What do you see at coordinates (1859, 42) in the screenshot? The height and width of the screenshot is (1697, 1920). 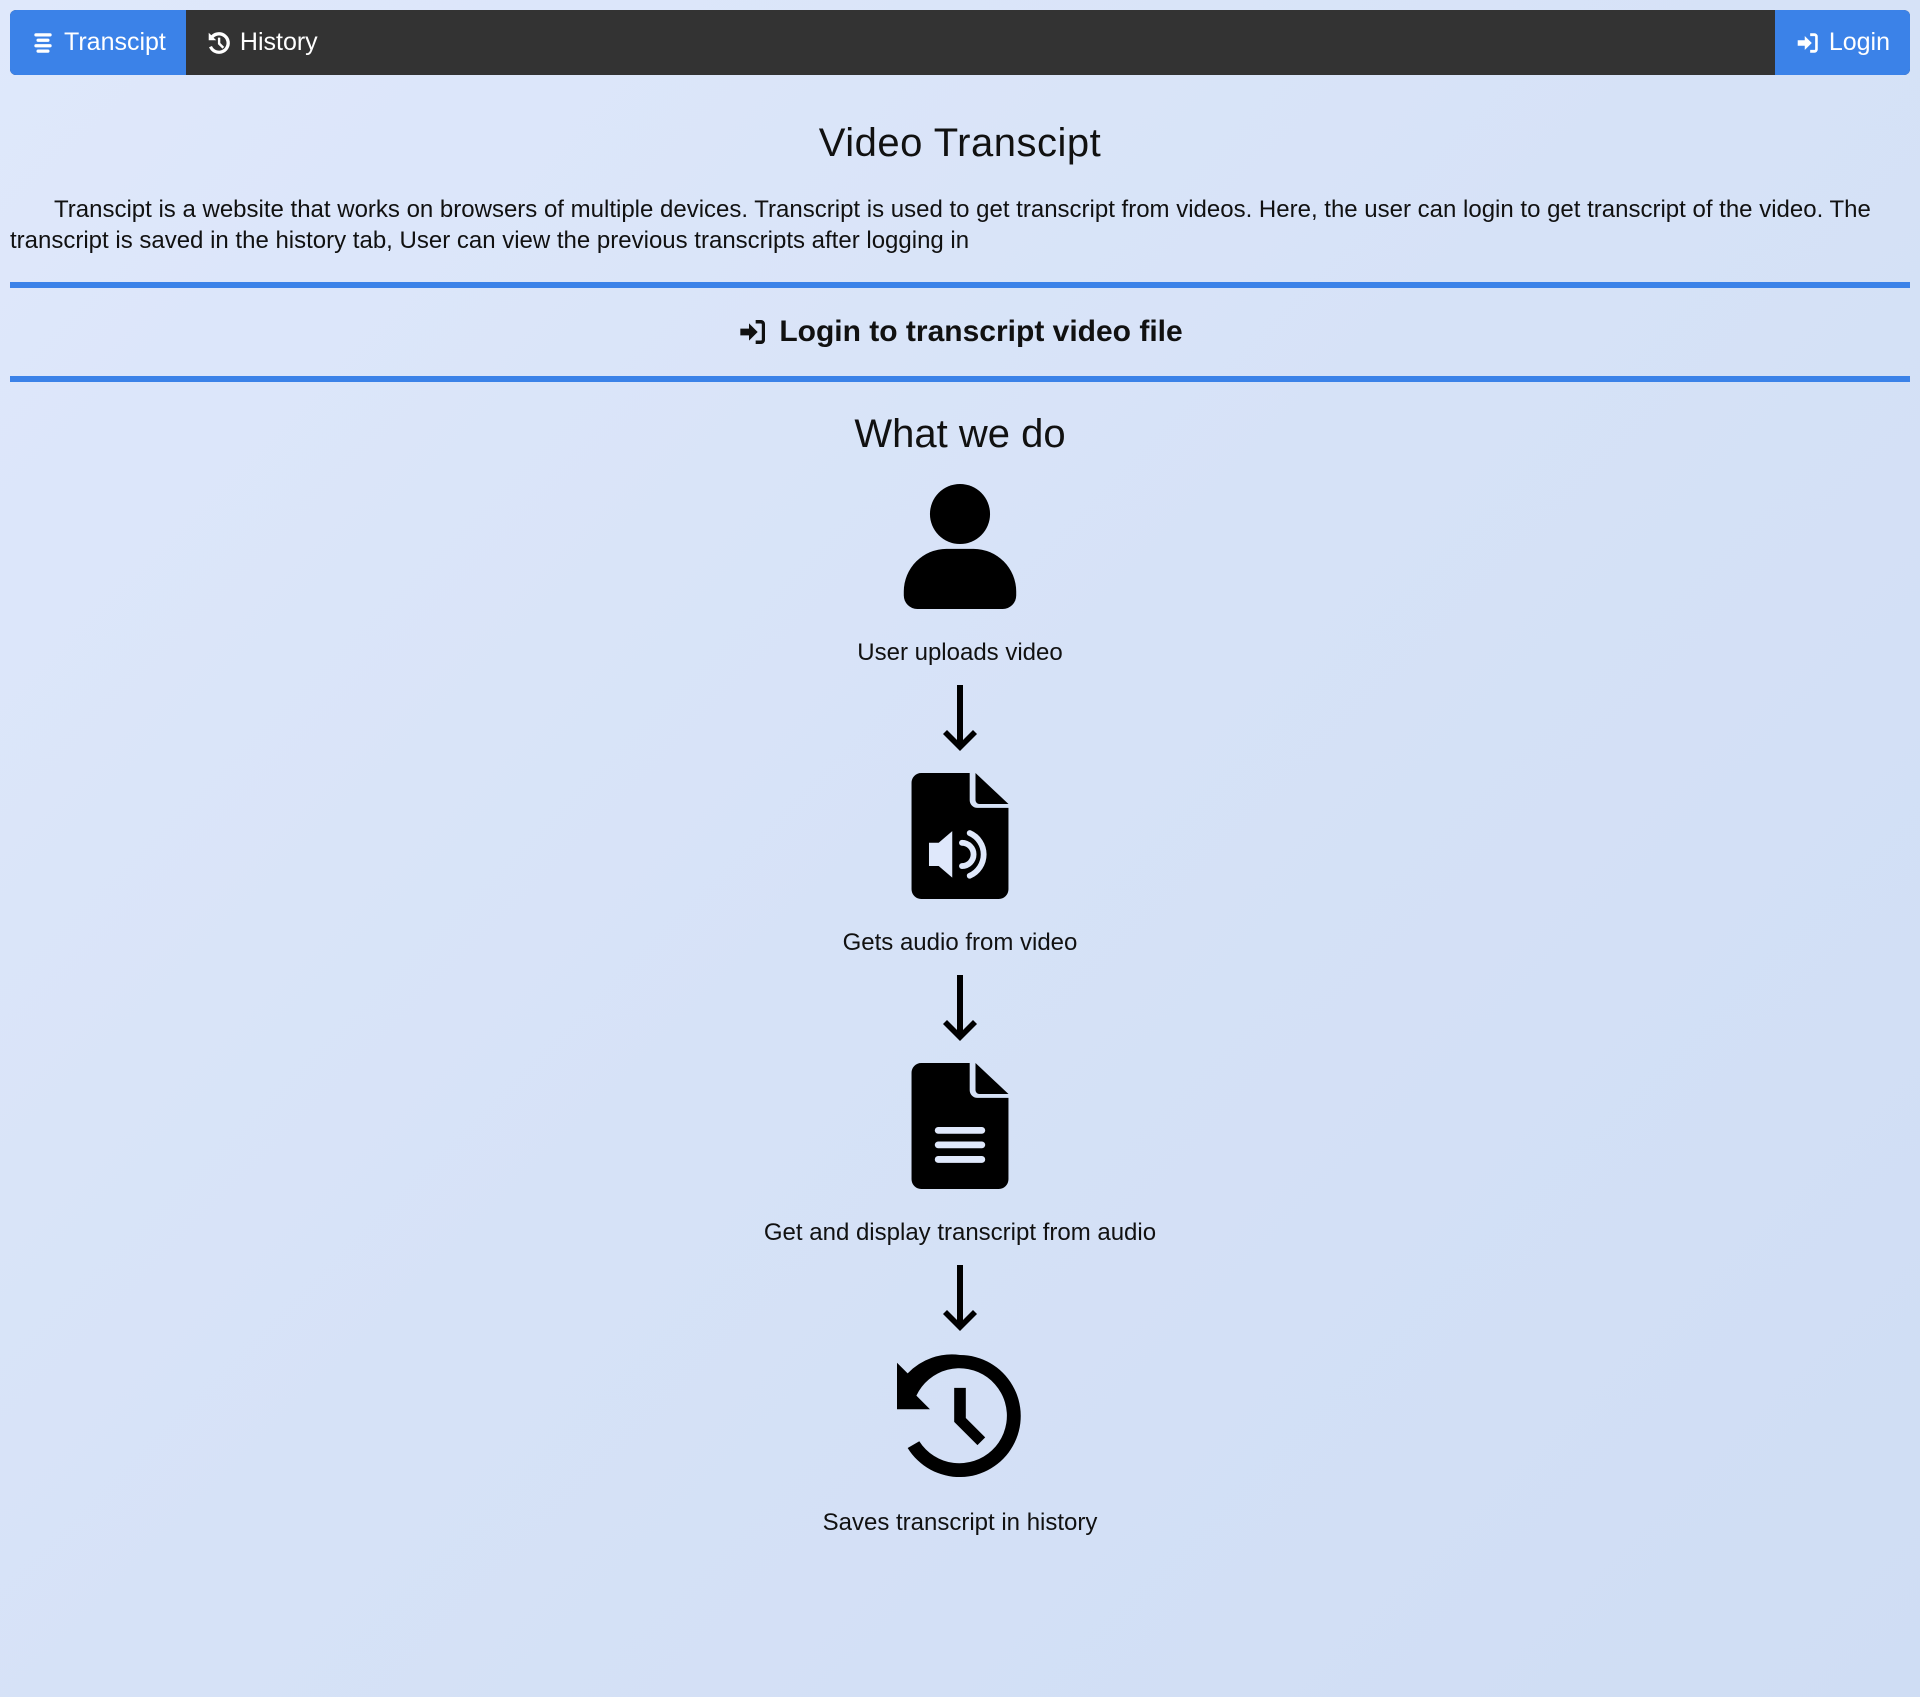 I see `nav-login-label: Login` at bounding box center [1859, 42].